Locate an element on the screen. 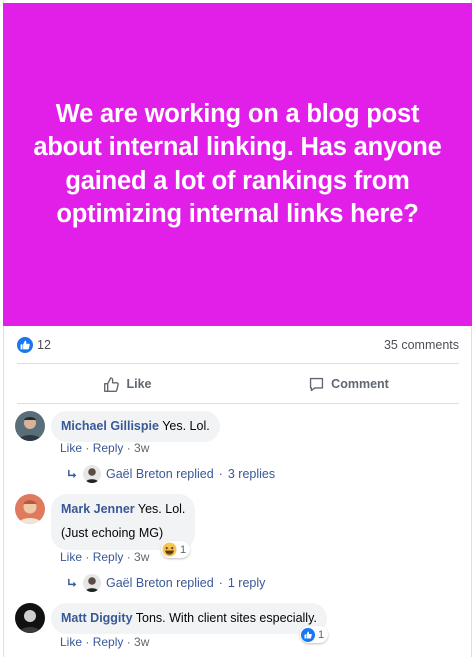  comment-bubble: Michael Gillispie Yes. Lol. is located at coordinates (135, 426).